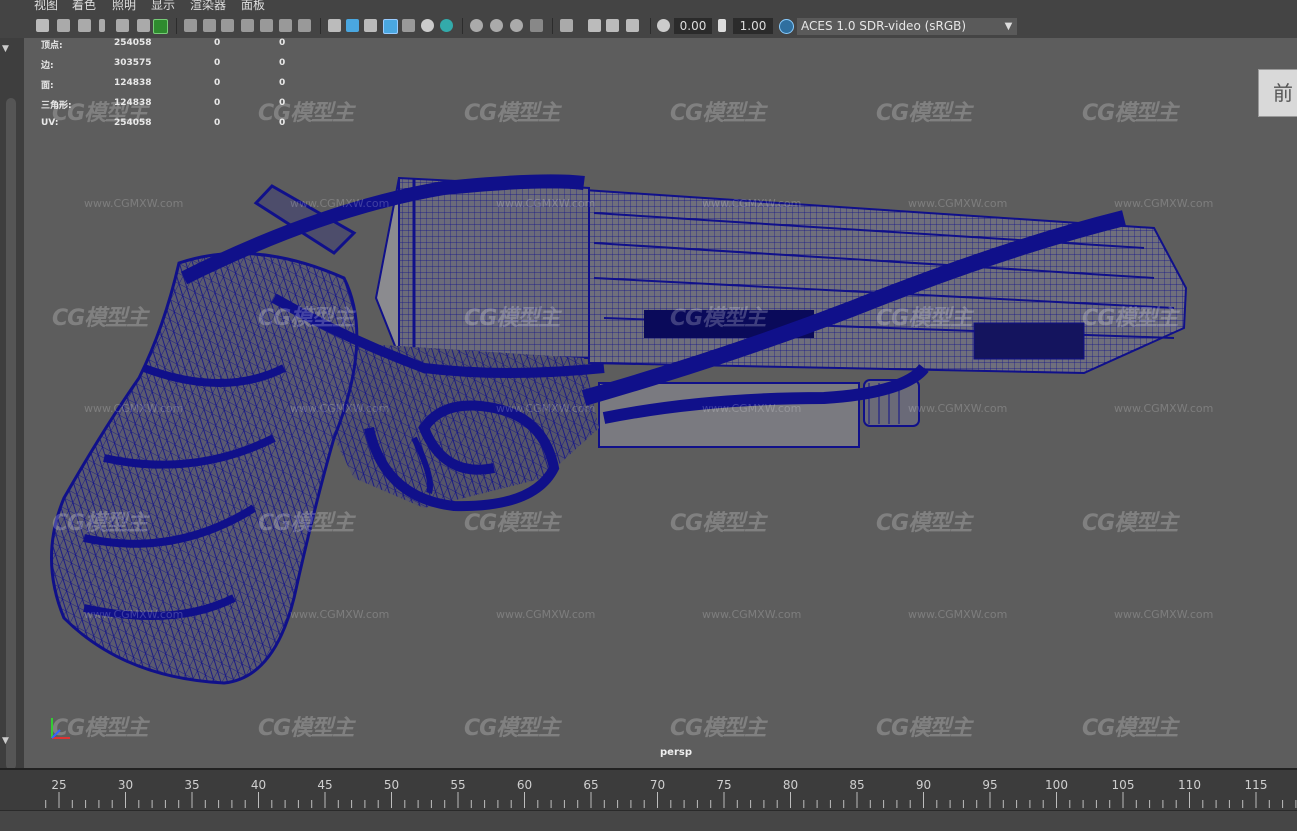 This screenshot has width=1297, height=831. I want to click on exposure-field: 0.00, so click(693, 26).